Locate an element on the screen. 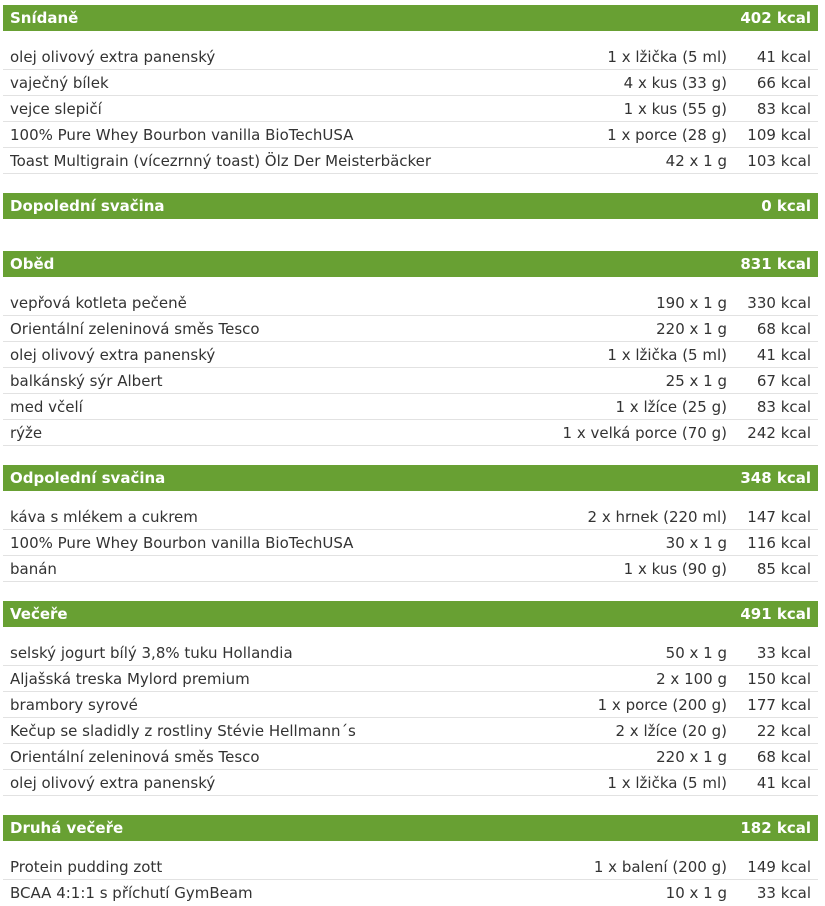 This screenshot has height=906, width=825. food-name: rýže is located at coordinates (26, 432).